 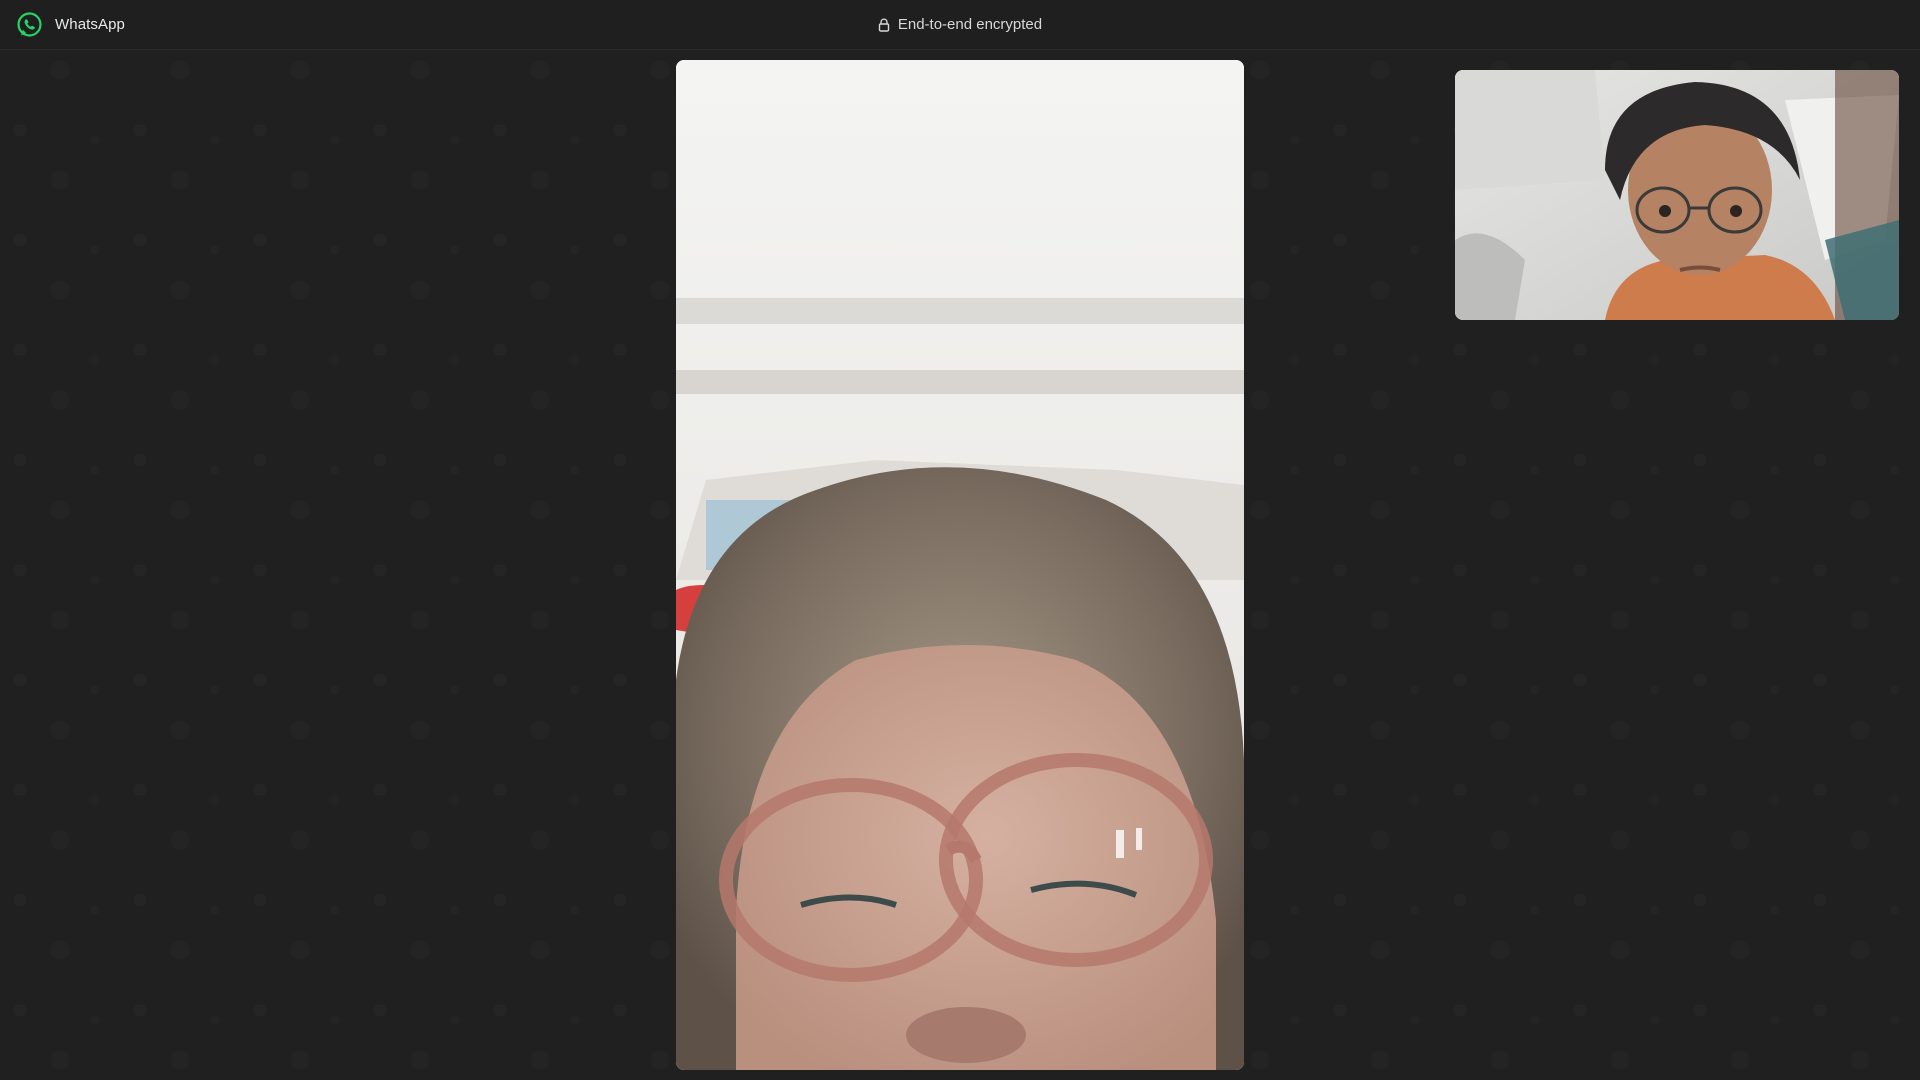 I want to click on encryption-status: End-to-end encrypted, so click(x=960, y=24).